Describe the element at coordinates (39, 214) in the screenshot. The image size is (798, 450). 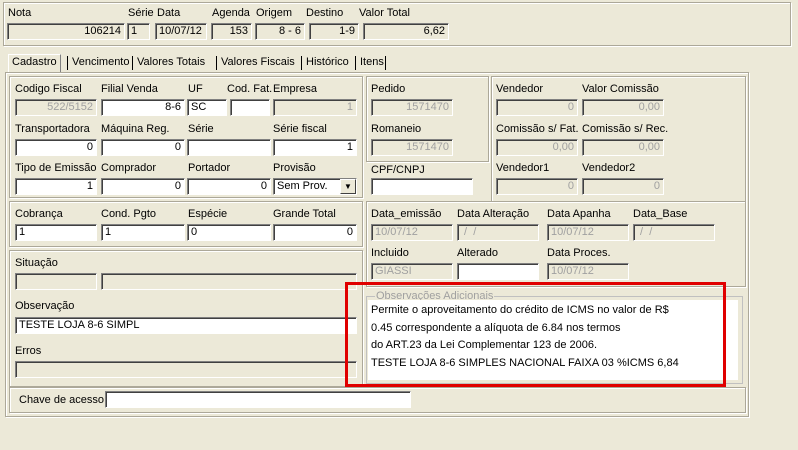
I see `cobranca-label: Cobrança` at that location.